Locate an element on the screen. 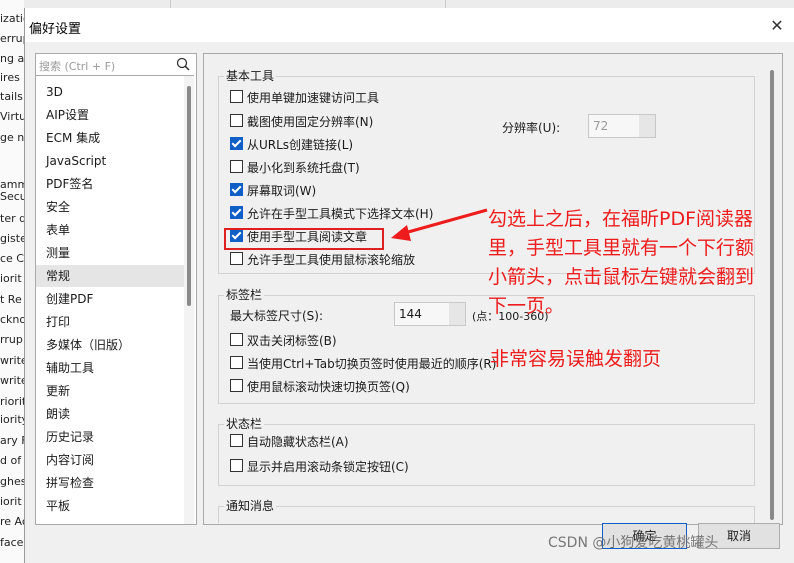  category-item: 测量 is located at coordinates (111, 253).